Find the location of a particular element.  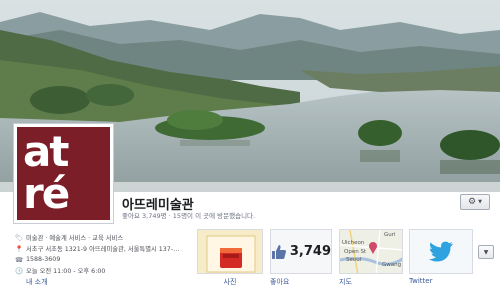

twitter-tile is located at coordinates (441, 251).